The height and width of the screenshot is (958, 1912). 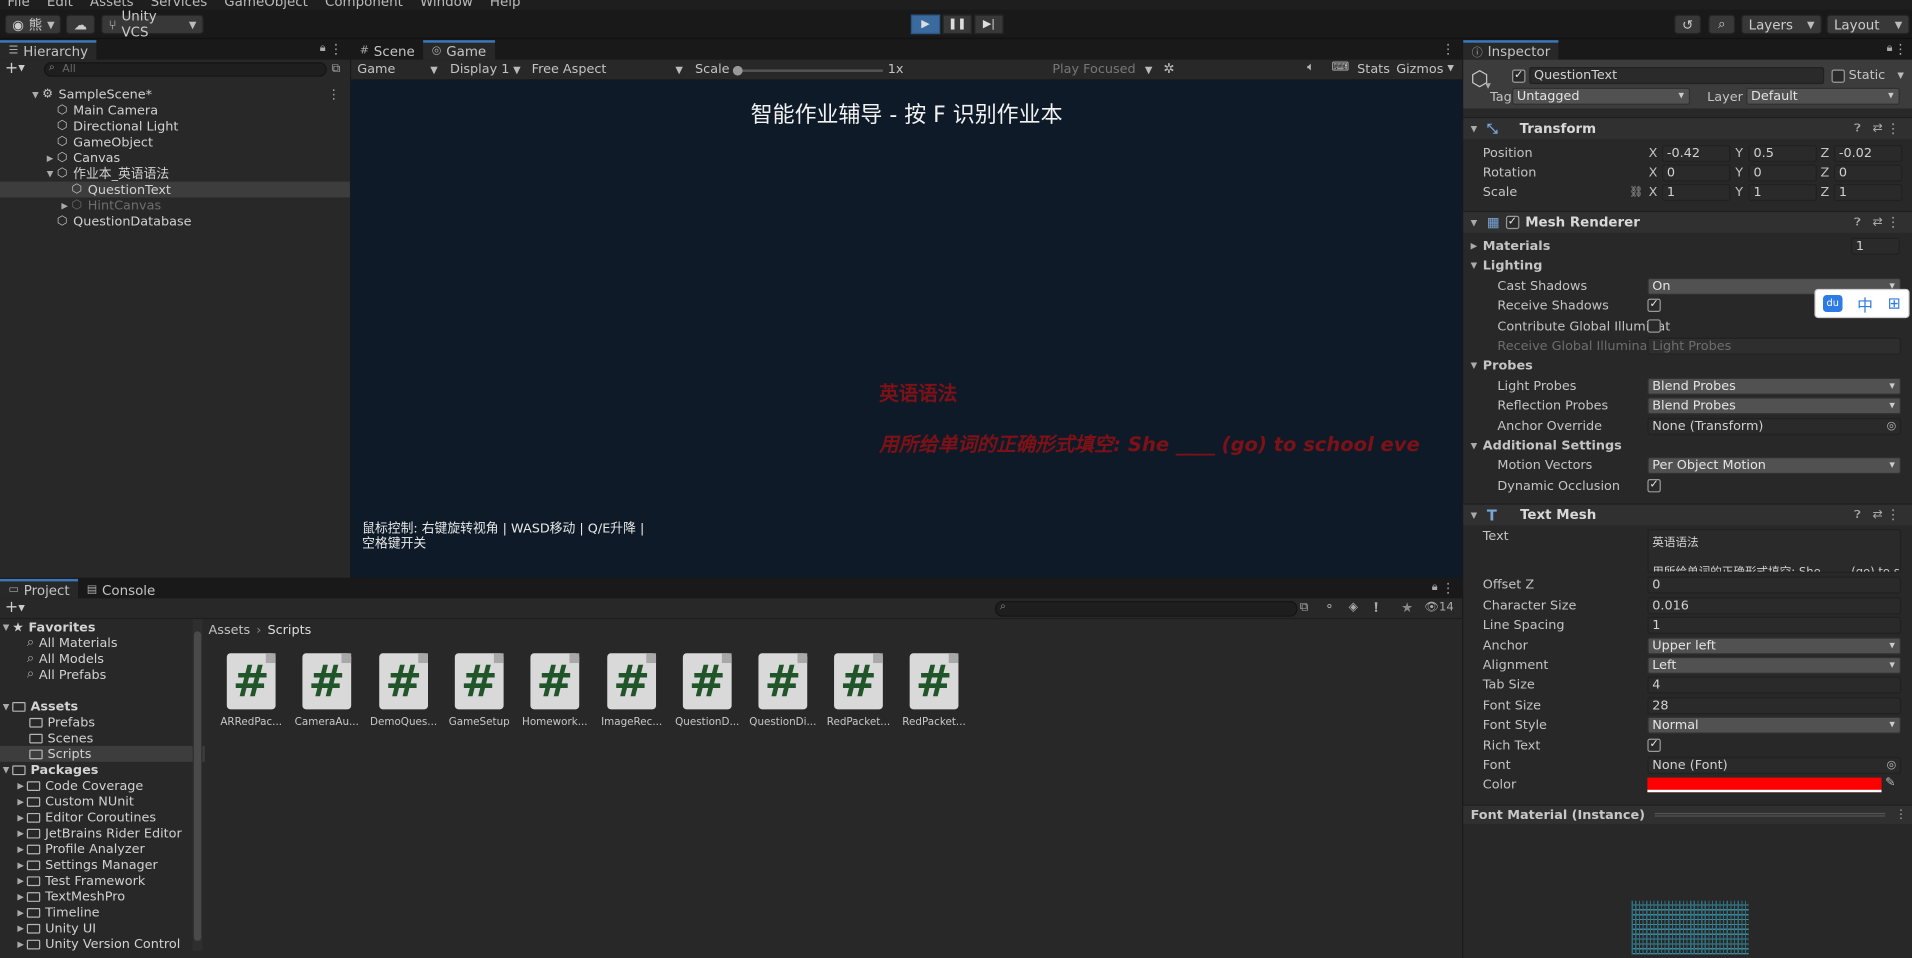 I want to click on tab-scene: # Scene, so click(x=387, y=50).